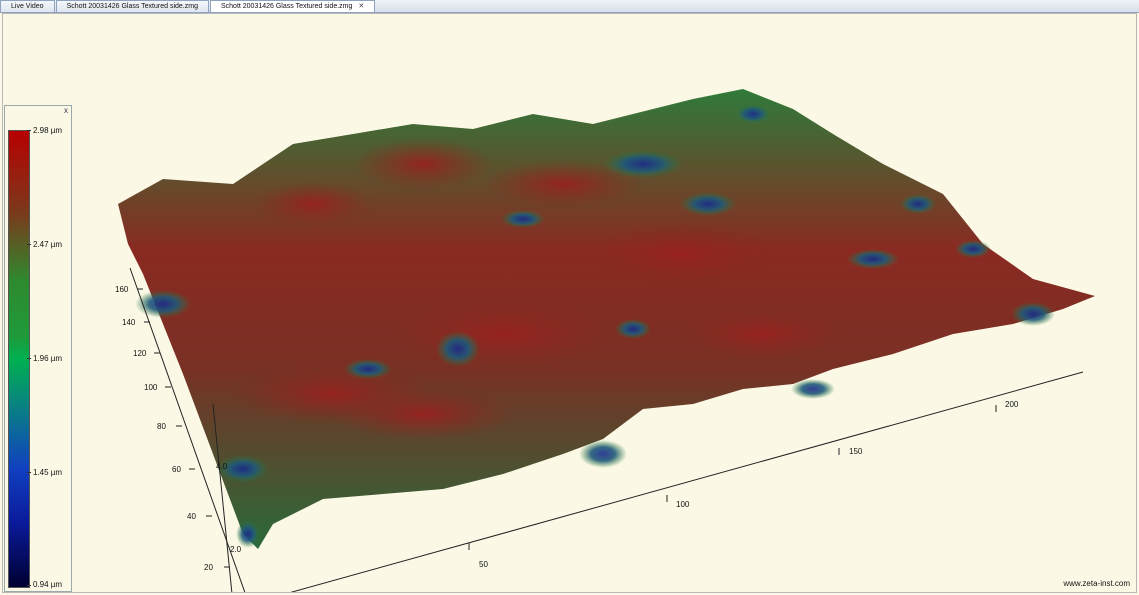 Image resolution: width=1139 pixels, height=595 pixels. I want to click on tab-label: Live Video, so click(27, 6).